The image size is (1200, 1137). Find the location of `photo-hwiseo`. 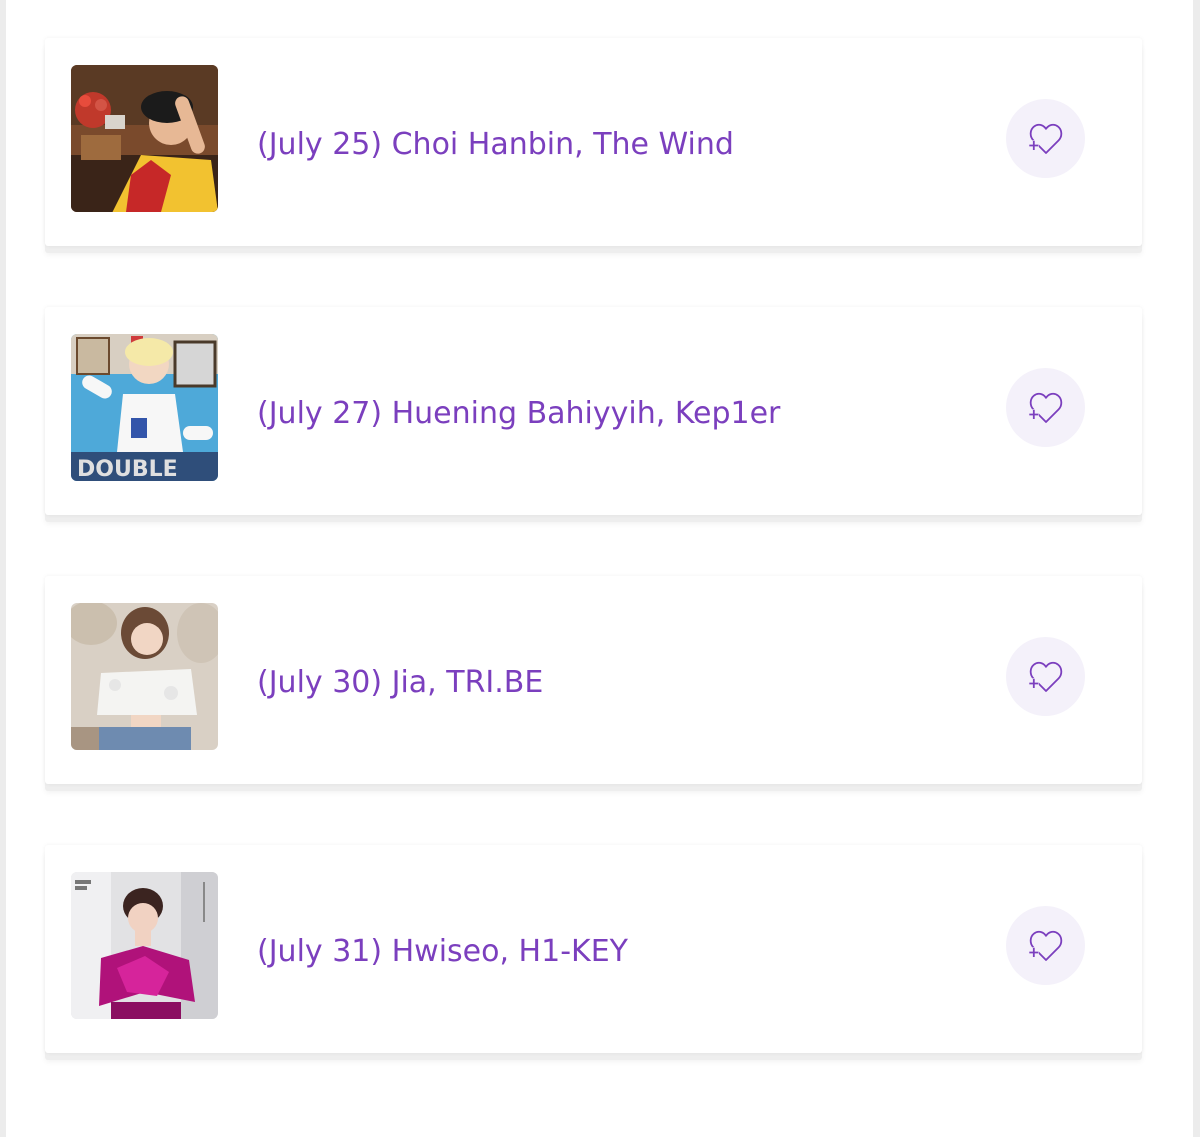

photo-hwiseo is located at coordinates (144, 945).